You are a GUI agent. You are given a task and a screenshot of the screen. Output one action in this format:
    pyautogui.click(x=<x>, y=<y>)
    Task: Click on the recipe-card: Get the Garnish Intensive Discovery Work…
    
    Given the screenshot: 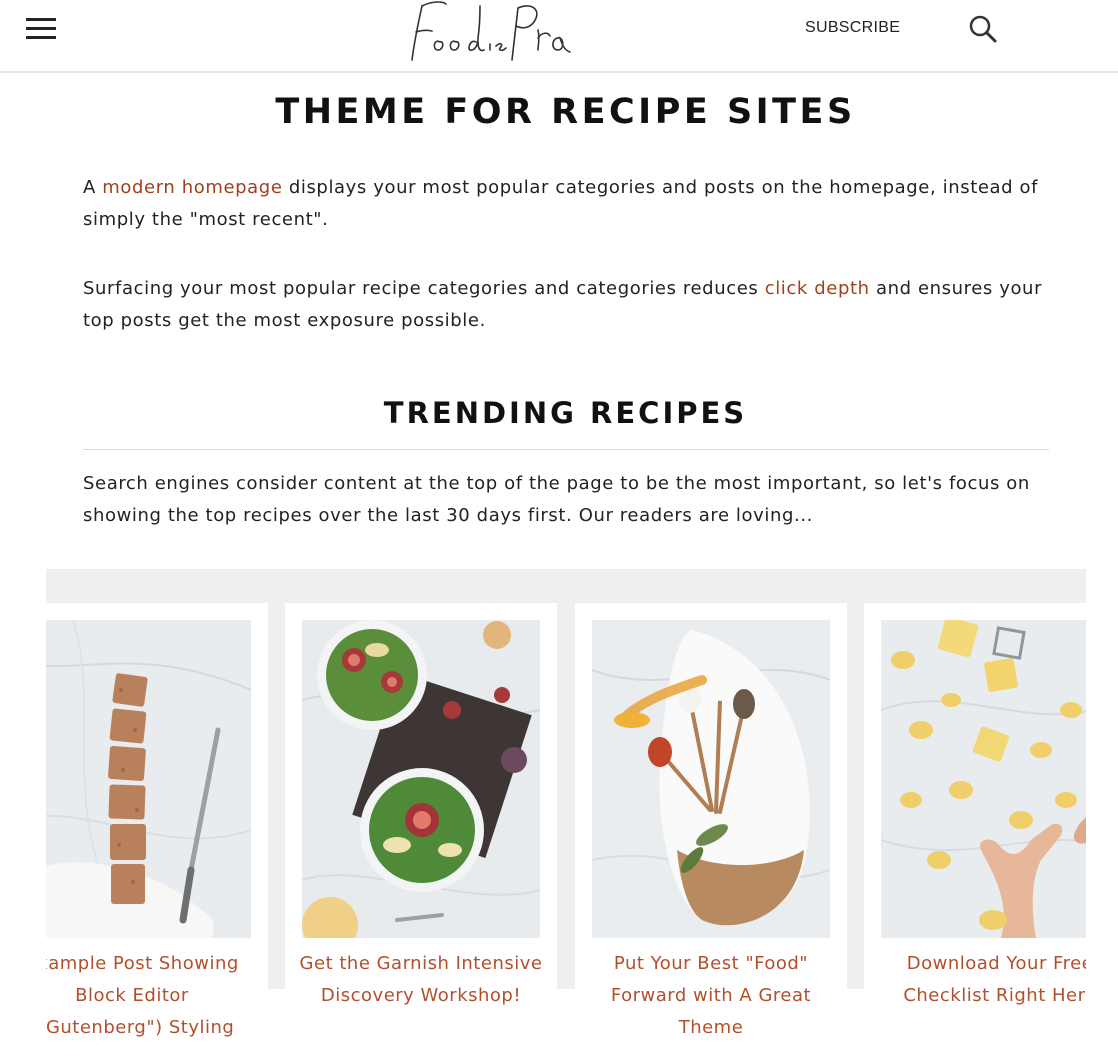 What is the action you would take?
    pyautogui.click(x=421, y=829)
    